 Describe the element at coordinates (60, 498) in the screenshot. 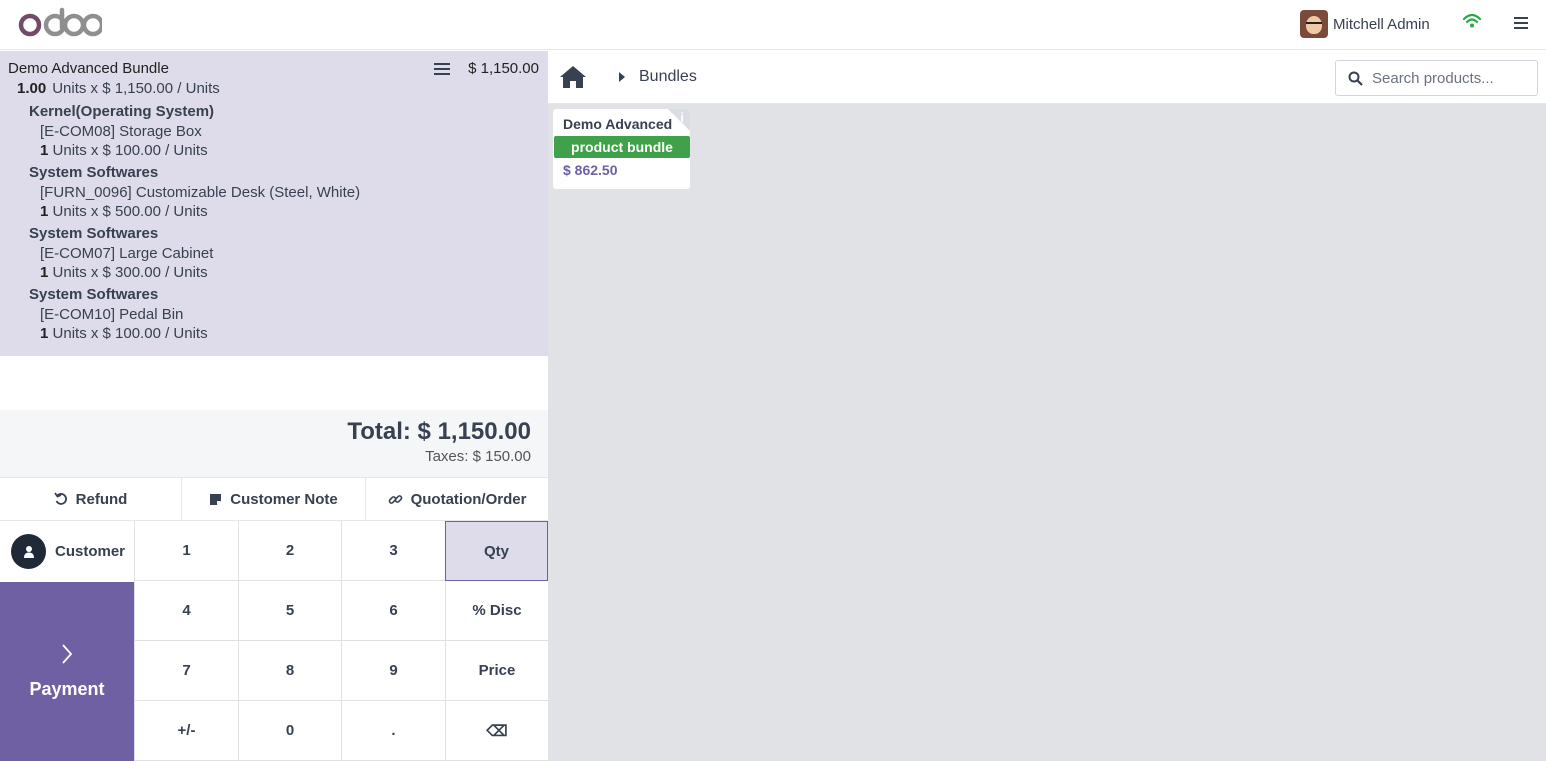

I see `undo-icon` at that location.